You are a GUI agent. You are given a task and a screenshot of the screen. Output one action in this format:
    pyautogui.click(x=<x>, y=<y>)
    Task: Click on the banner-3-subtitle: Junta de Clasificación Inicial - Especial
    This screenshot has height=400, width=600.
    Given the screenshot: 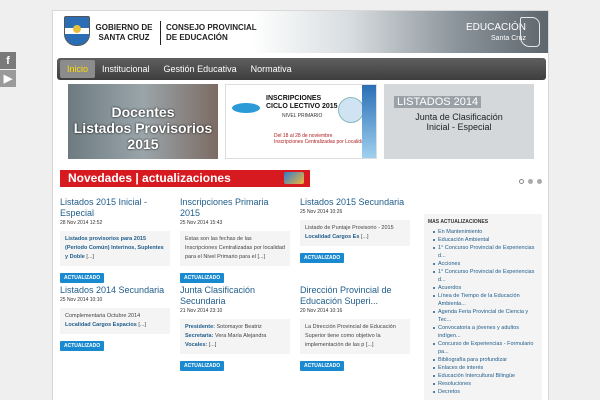 What is the action you would take?
    pyautogui.click(x=459, y=122)
    